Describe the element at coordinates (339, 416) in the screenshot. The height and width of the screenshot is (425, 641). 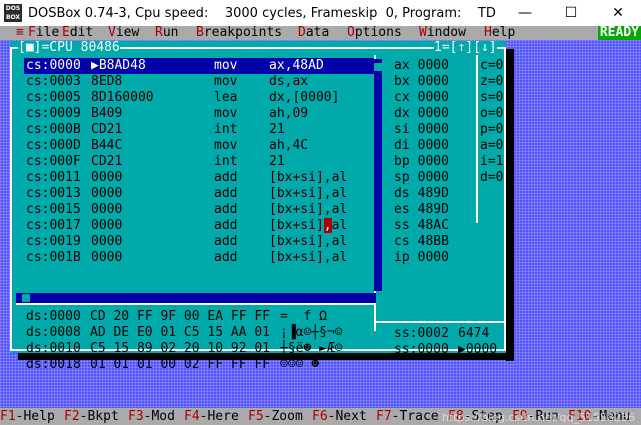
I see `fkey-f6: F6-Next` at that location.